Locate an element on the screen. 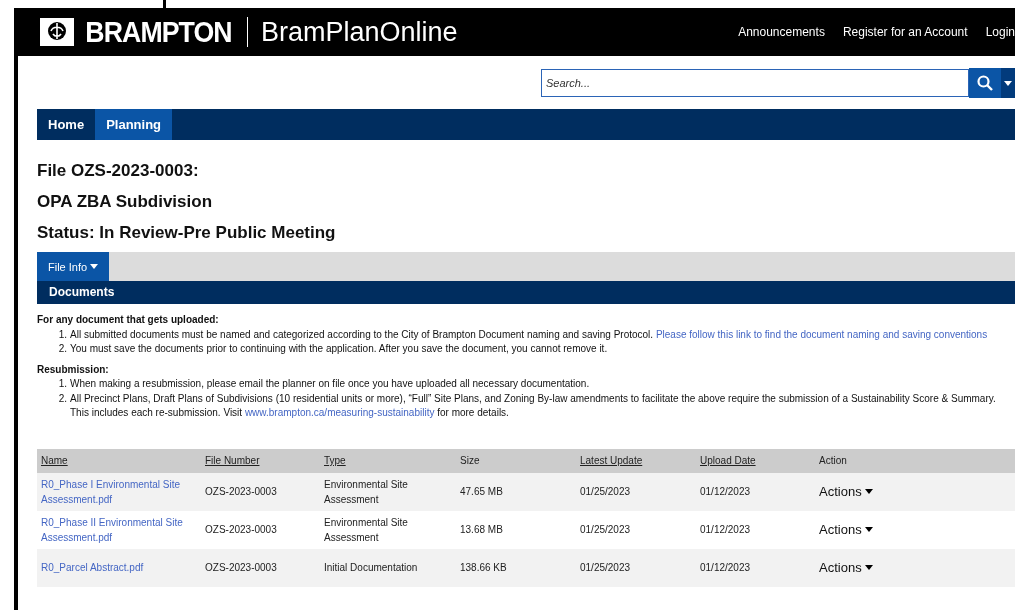  file-status: Status: In Review-Pre Public Meeting is located at coordinates (187, 233).